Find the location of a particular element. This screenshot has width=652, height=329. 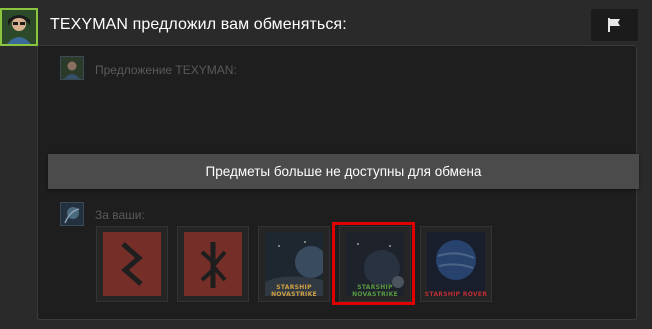

item-caption: STARSHIP ROVER is located at coordinates (456, 294).